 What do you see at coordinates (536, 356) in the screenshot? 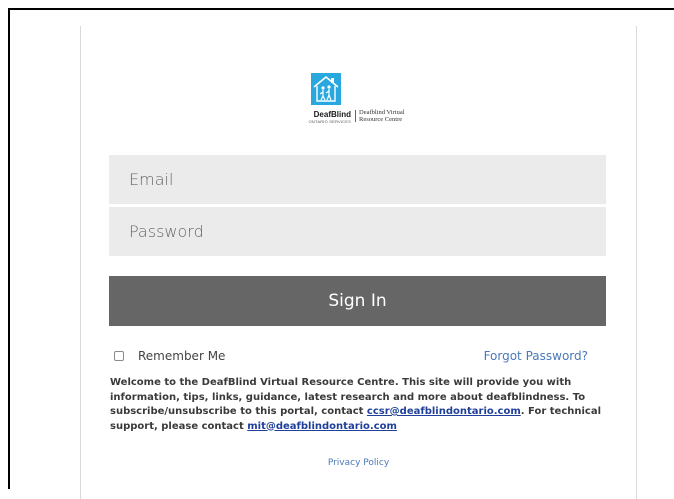
I see `forgot-password-link: Forgot Password?` at bounding box center [536, 356].